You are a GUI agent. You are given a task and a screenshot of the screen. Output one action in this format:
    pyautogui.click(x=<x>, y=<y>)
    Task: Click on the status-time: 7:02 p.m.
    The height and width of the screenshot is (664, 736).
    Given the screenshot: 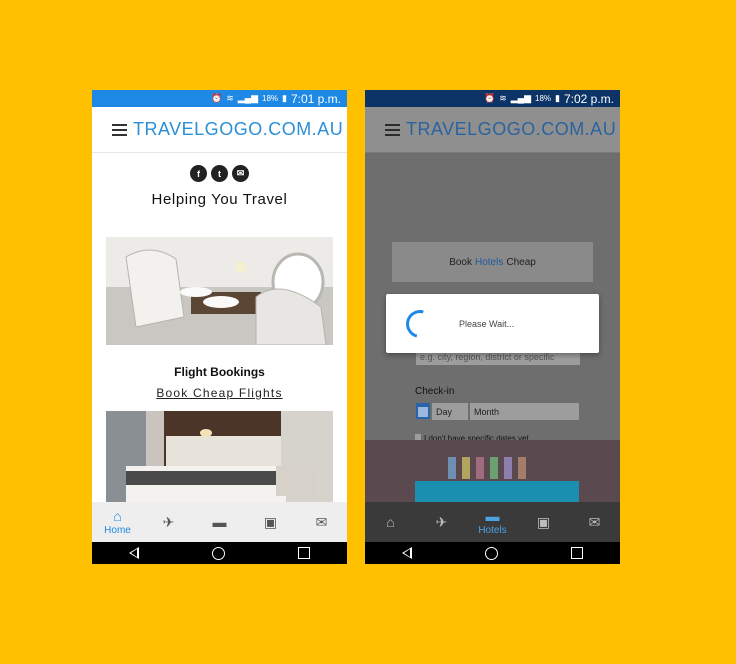 What is the action you would take?
    pyautogui.click(x=588, y=98)
    